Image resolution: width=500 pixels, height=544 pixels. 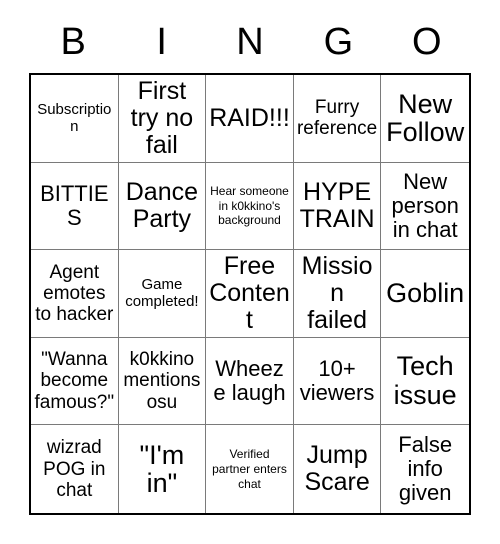 I want to click on bingo-cell-label: Tech issue, so click(x=425, y=381).